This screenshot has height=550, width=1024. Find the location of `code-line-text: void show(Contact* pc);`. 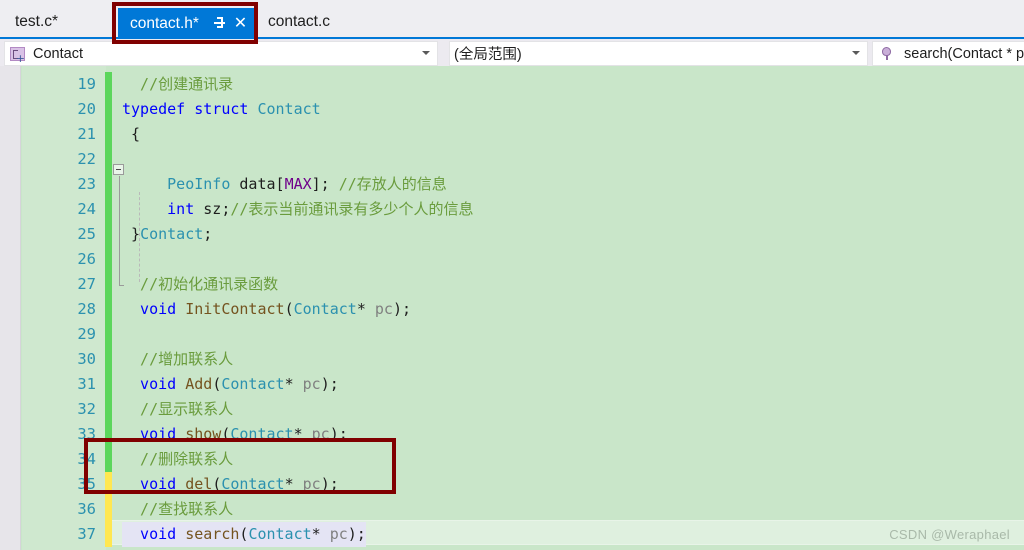

code-line-text: void show(Contact* pc); is located at coordinates (235, 434).